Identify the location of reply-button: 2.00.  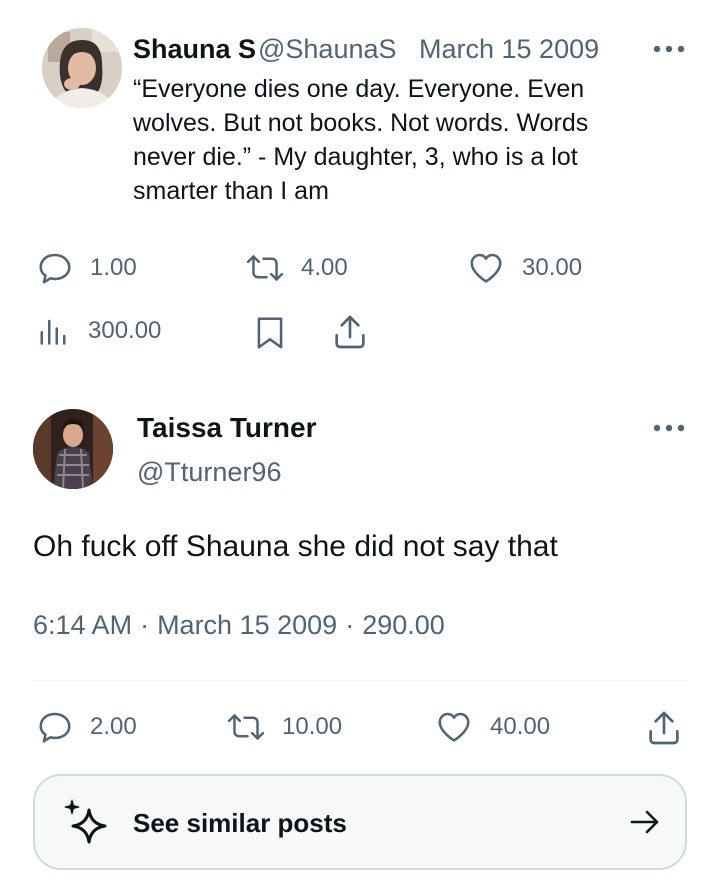
(86, 727).